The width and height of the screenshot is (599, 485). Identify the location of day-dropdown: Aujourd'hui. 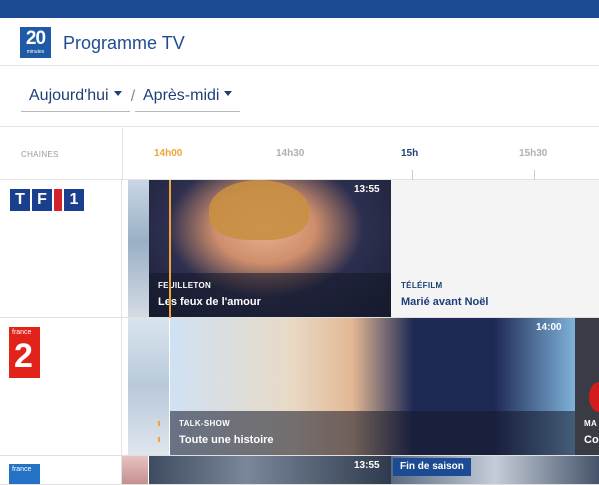
(75, 99).